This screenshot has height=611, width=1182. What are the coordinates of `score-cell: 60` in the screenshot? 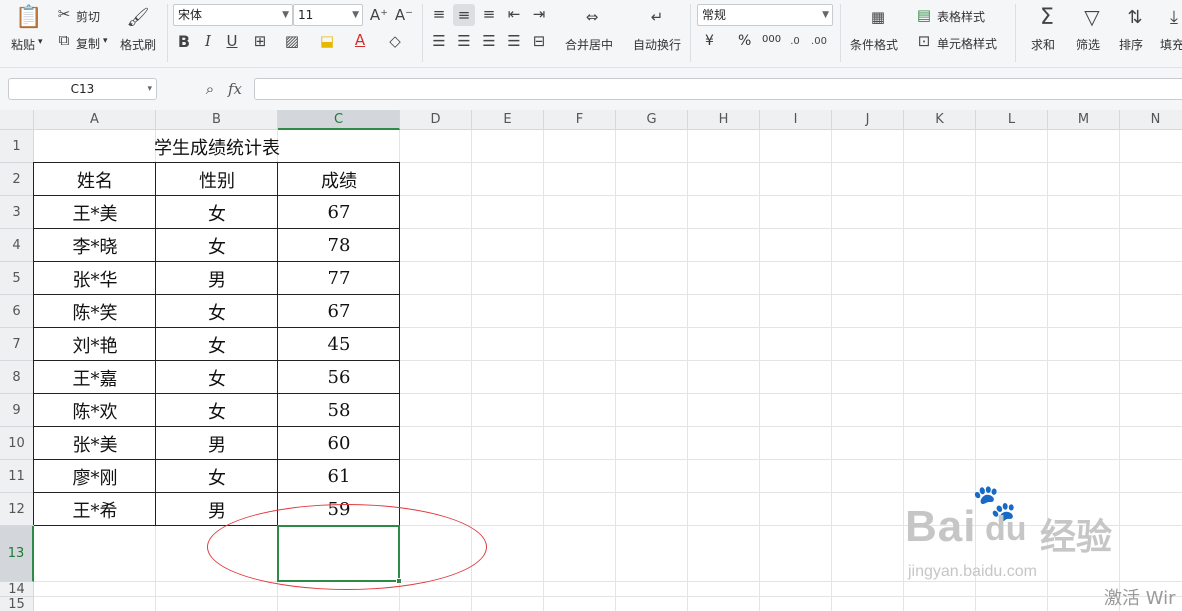 It's located at (339, 443).